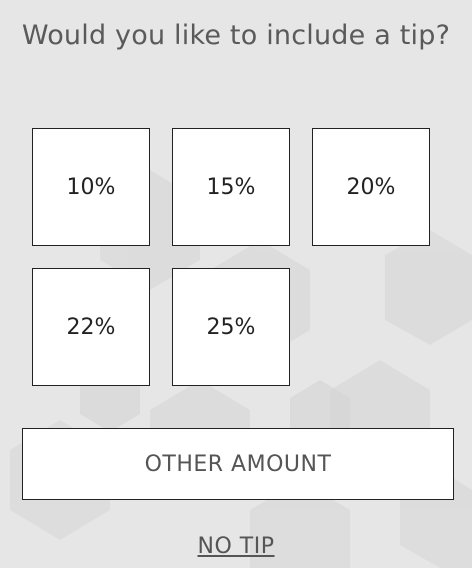 This screenshot has height=568, width=472. I want to click on no-tip-link: NO TIP, so click(236, 546).